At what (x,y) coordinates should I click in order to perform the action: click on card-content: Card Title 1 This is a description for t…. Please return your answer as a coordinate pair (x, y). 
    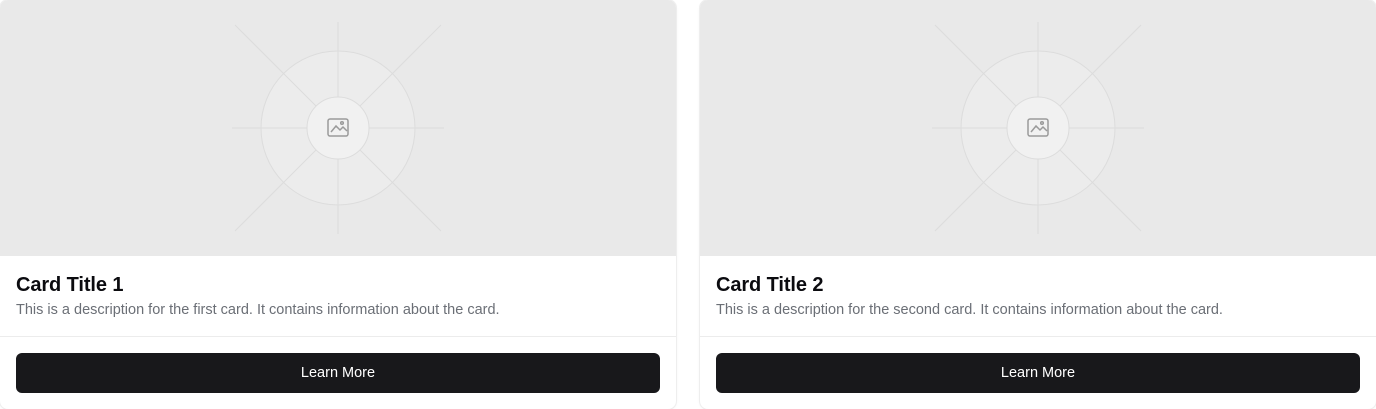
    Looking at the image, I should click on (338, 296).